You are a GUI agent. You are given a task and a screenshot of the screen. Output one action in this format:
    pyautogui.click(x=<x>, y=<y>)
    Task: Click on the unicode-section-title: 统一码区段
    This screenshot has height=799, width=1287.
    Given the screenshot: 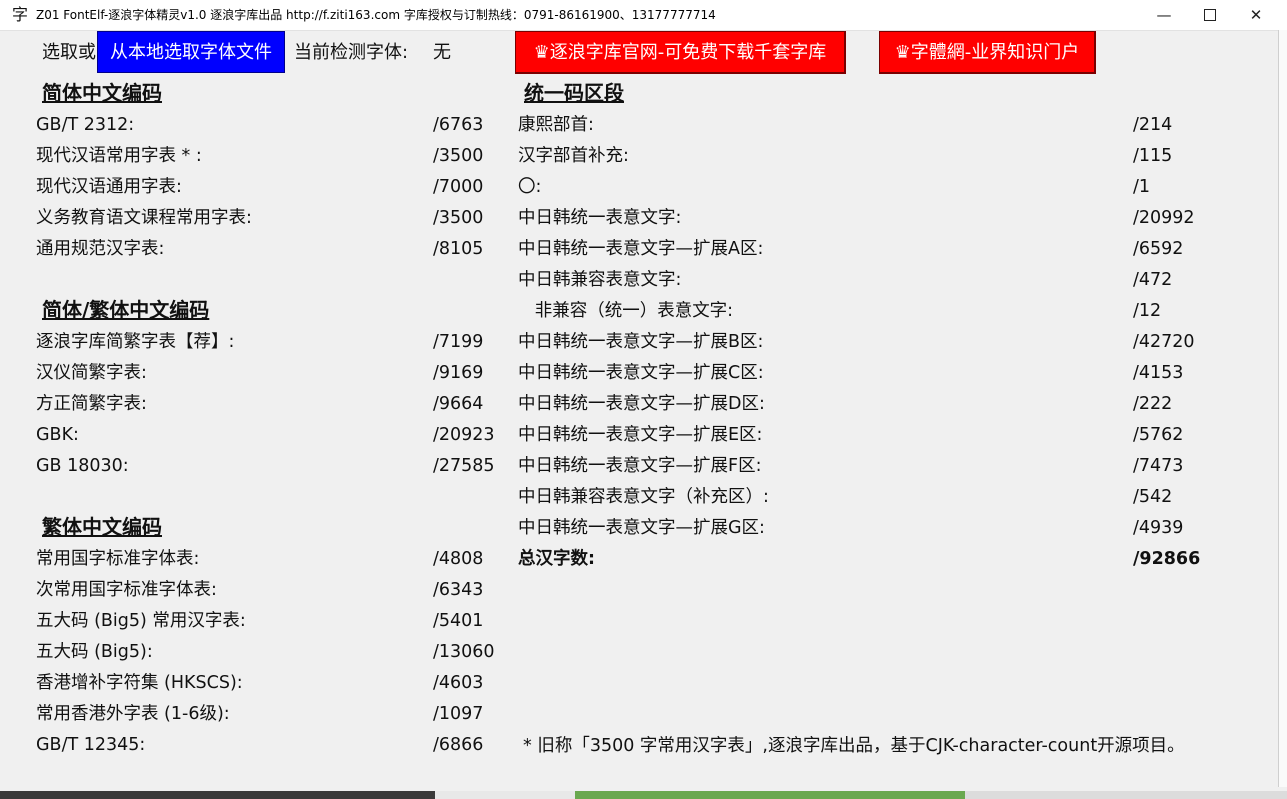 What is the action you would take?
    pyautogui.click(x=574, y=93)
    